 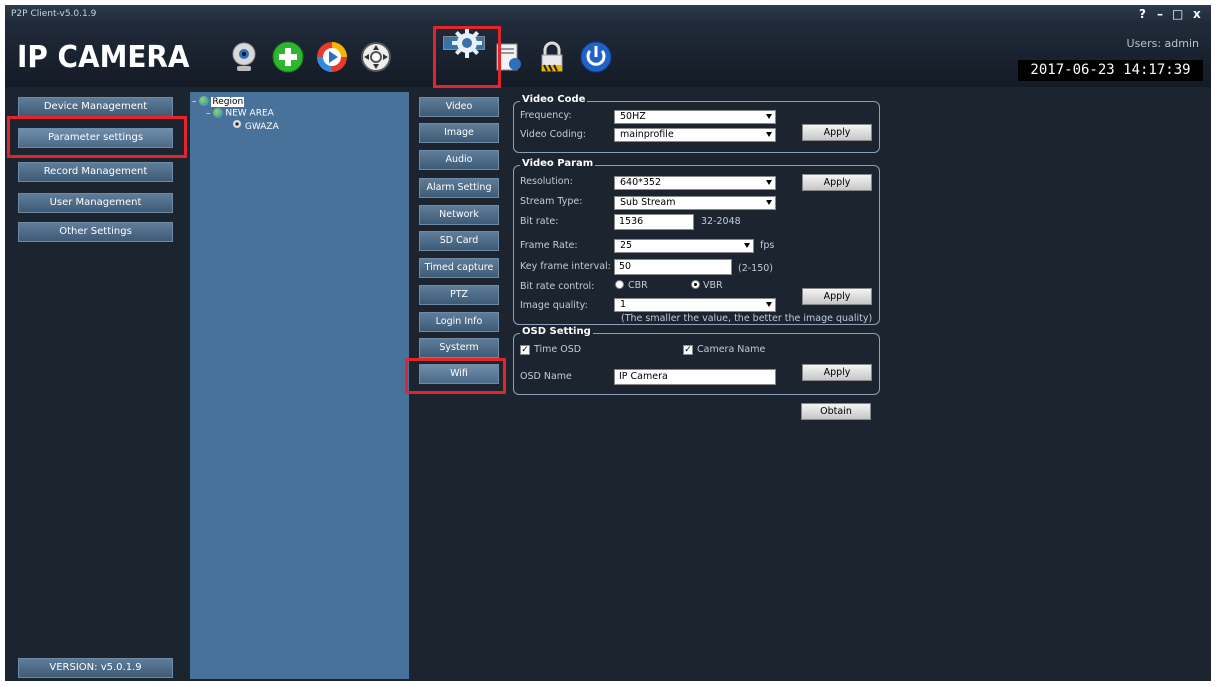 What do you see at coordinates (673, 267) in the screenshot?
I see `keyframe-input: 50` at bounding box center [673, 267].